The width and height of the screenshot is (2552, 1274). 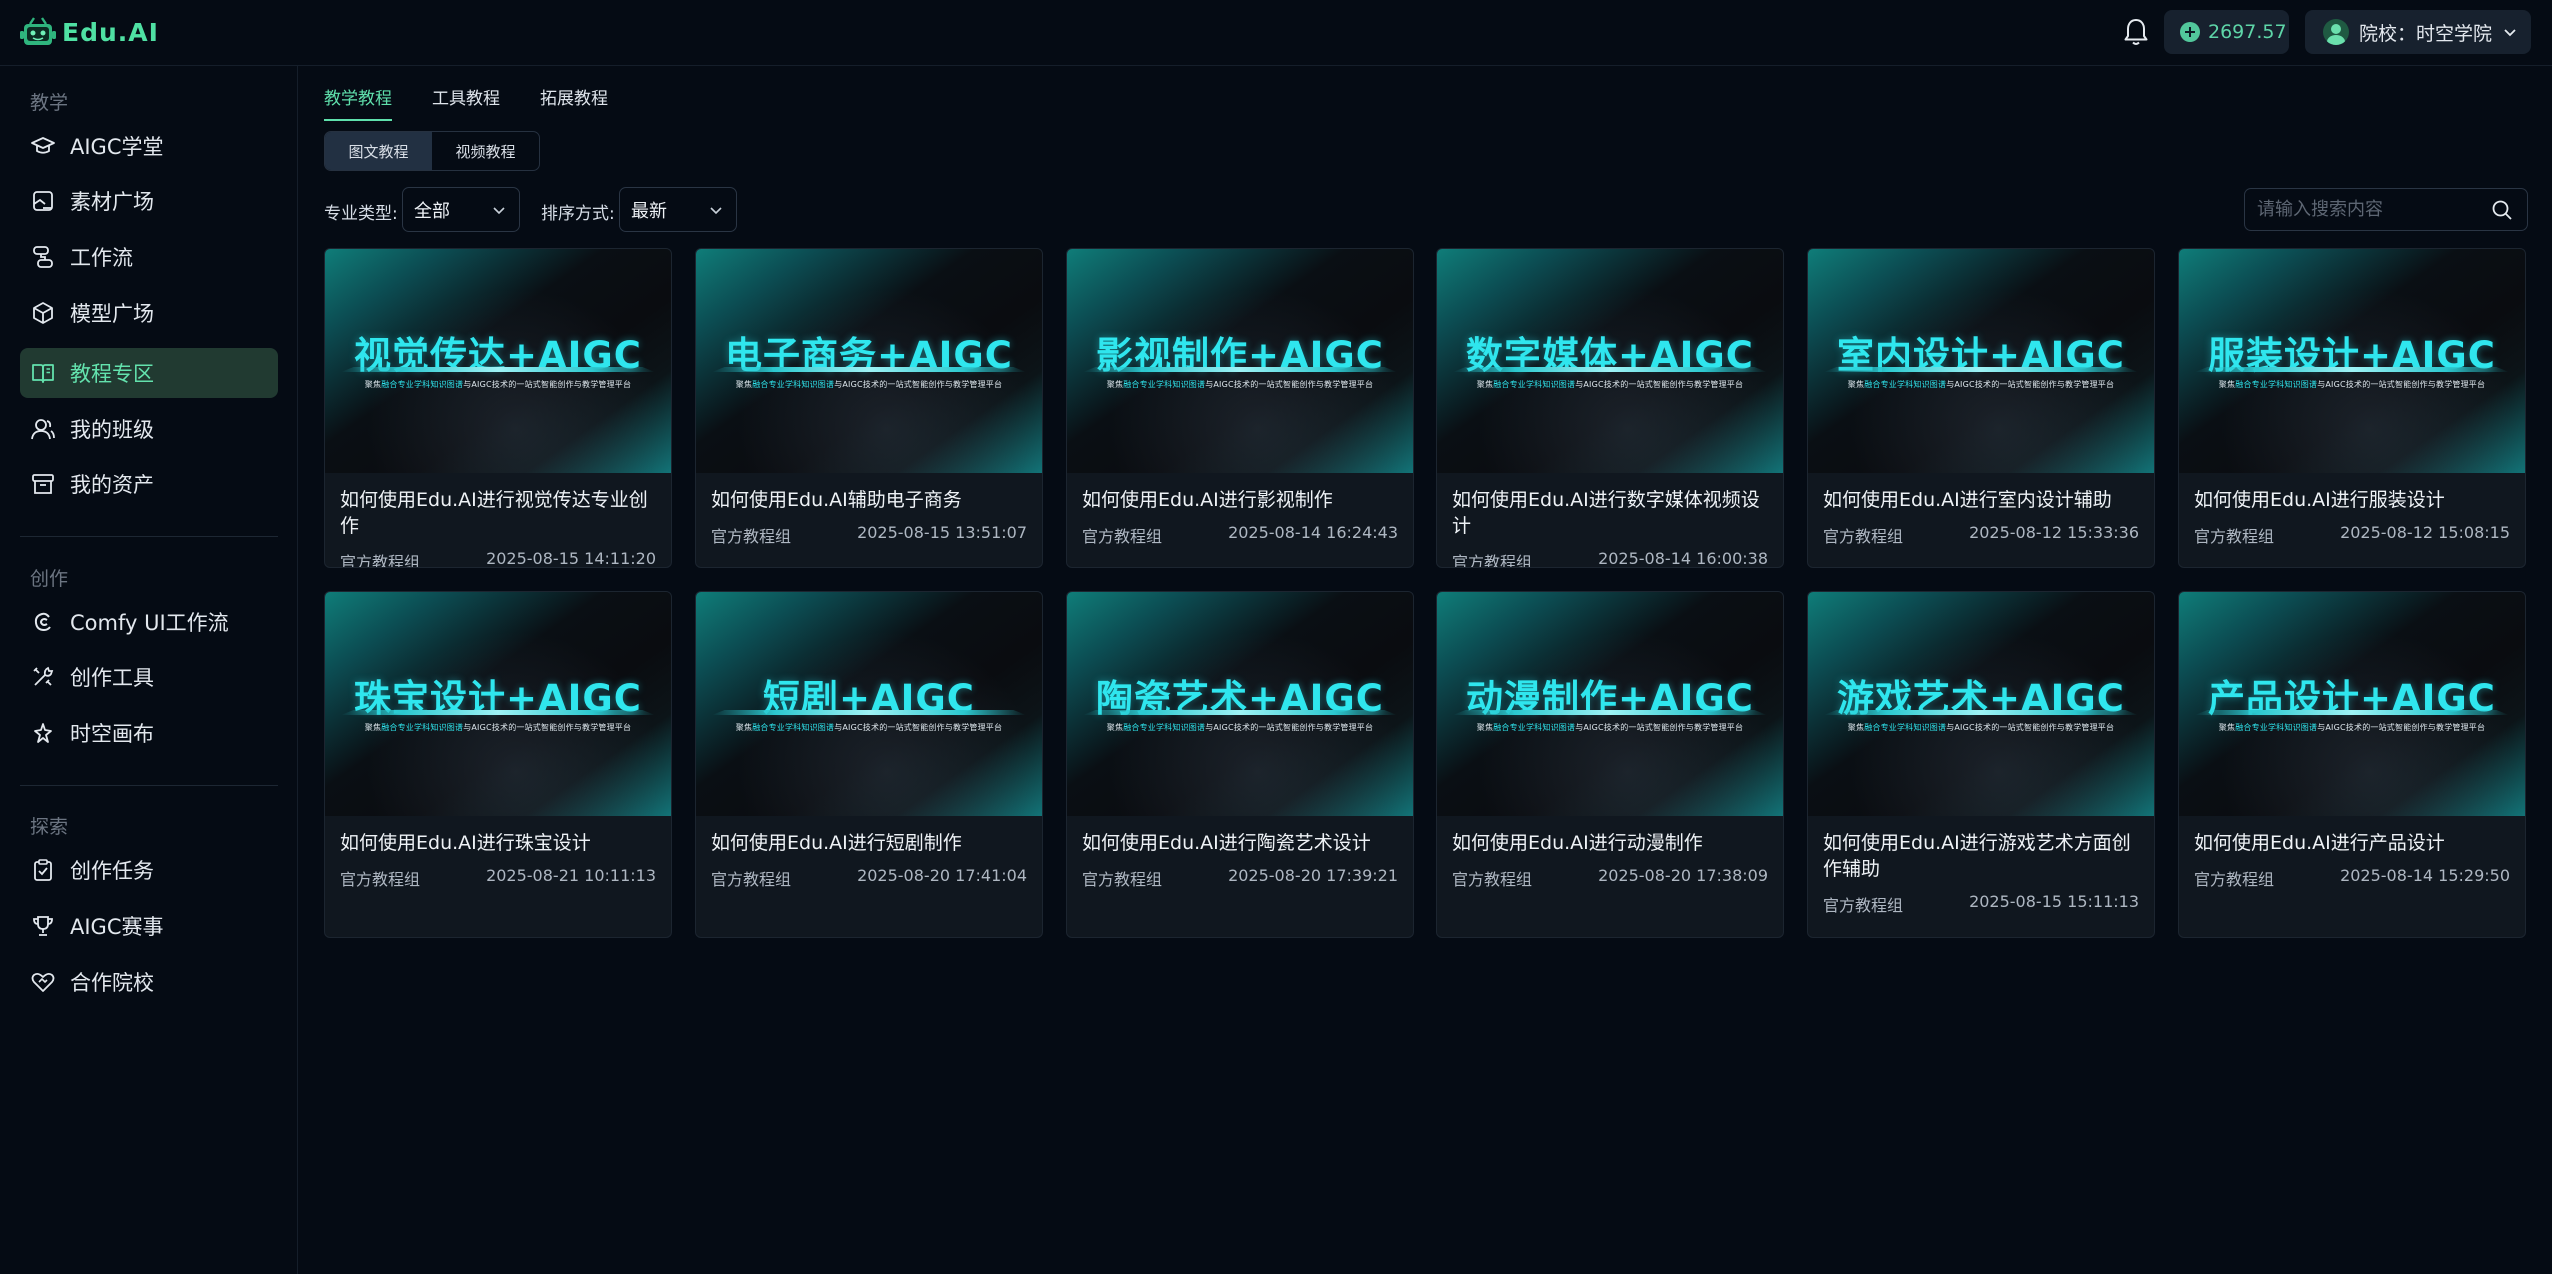 I want to click on major-select: 全部, so click(x=461, y=209).